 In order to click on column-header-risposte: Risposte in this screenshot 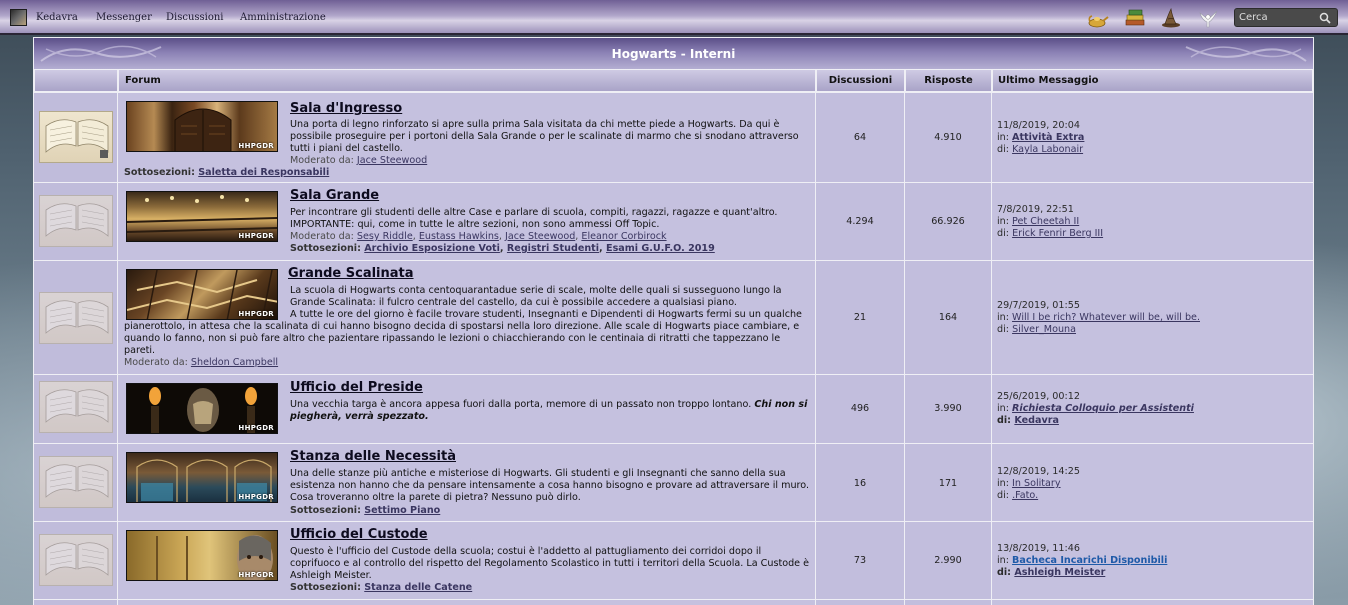, I will do `click(948, 80)`.